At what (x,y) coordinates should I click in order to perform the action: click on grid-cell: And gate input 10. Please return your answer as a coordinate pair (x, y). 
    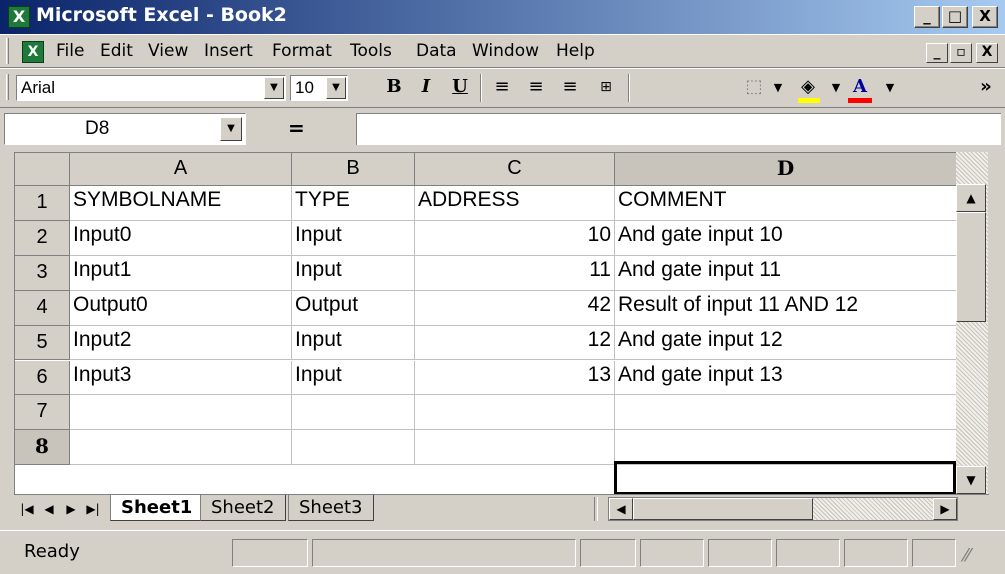
    Looking at the image, I should click on (786, 238).